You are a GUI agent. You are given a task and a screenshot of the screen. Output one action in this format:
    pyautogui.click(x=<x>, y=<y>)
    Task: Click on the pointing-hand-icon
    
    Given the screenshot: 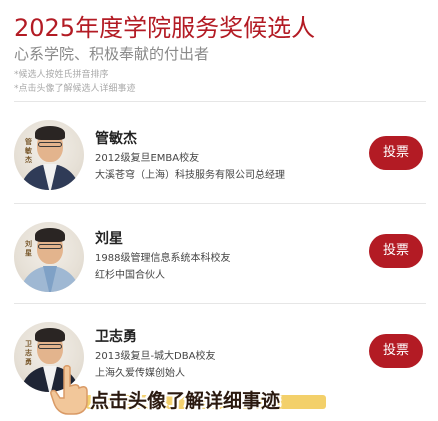 What is the action you would take?
    pyautogui.click(x=69, y=390)
    